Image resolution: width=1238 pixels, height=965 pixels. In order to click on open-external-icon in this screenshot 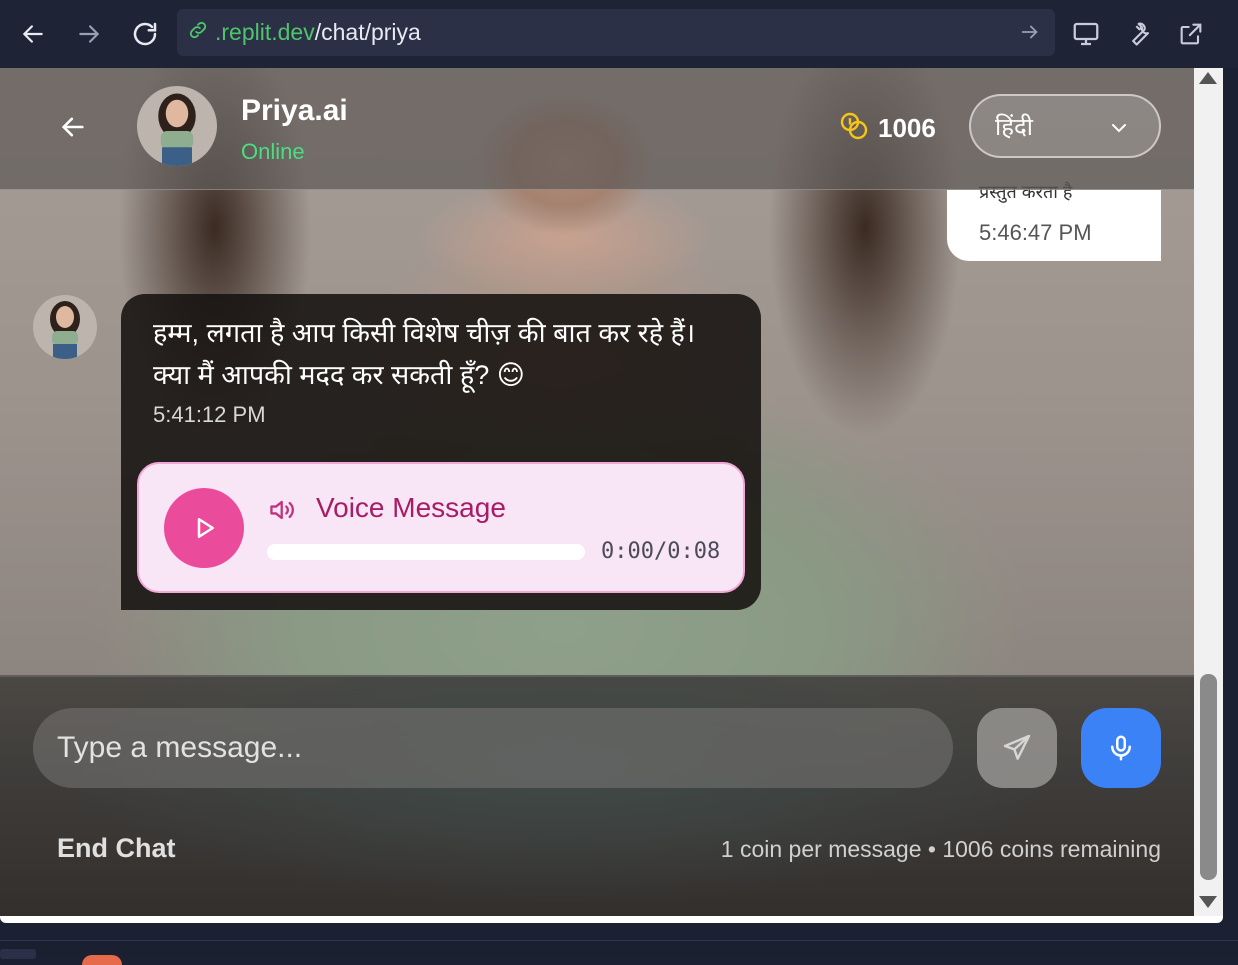, I will do `click(1191, 34)`.